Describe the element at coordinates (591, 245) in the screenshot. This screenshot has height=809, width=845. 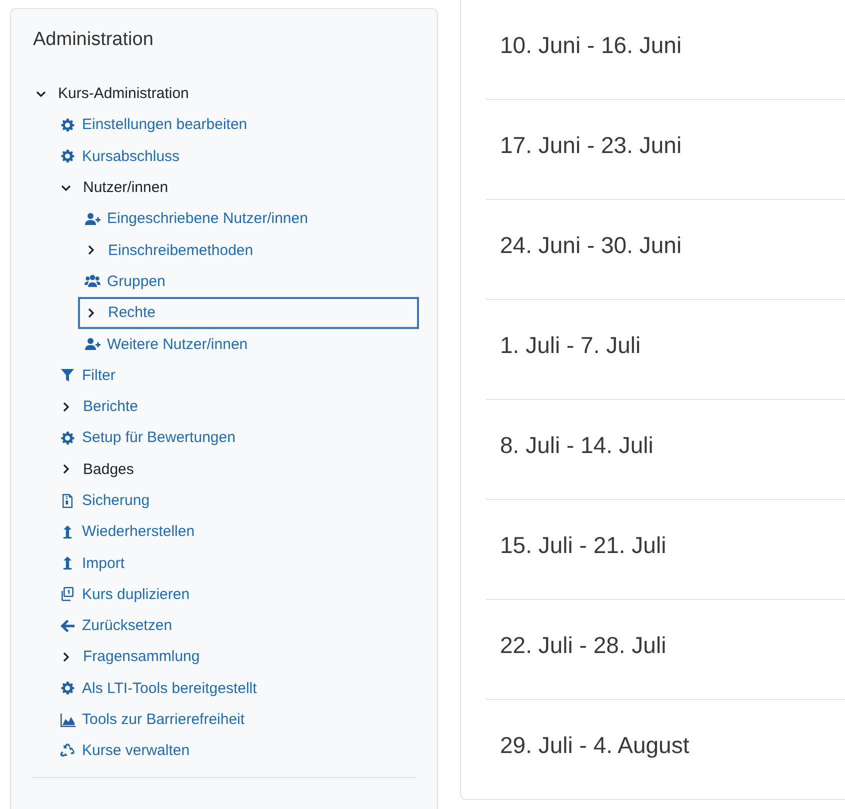
I see `week-title: 24. Juni - 30. Juni` at that location.